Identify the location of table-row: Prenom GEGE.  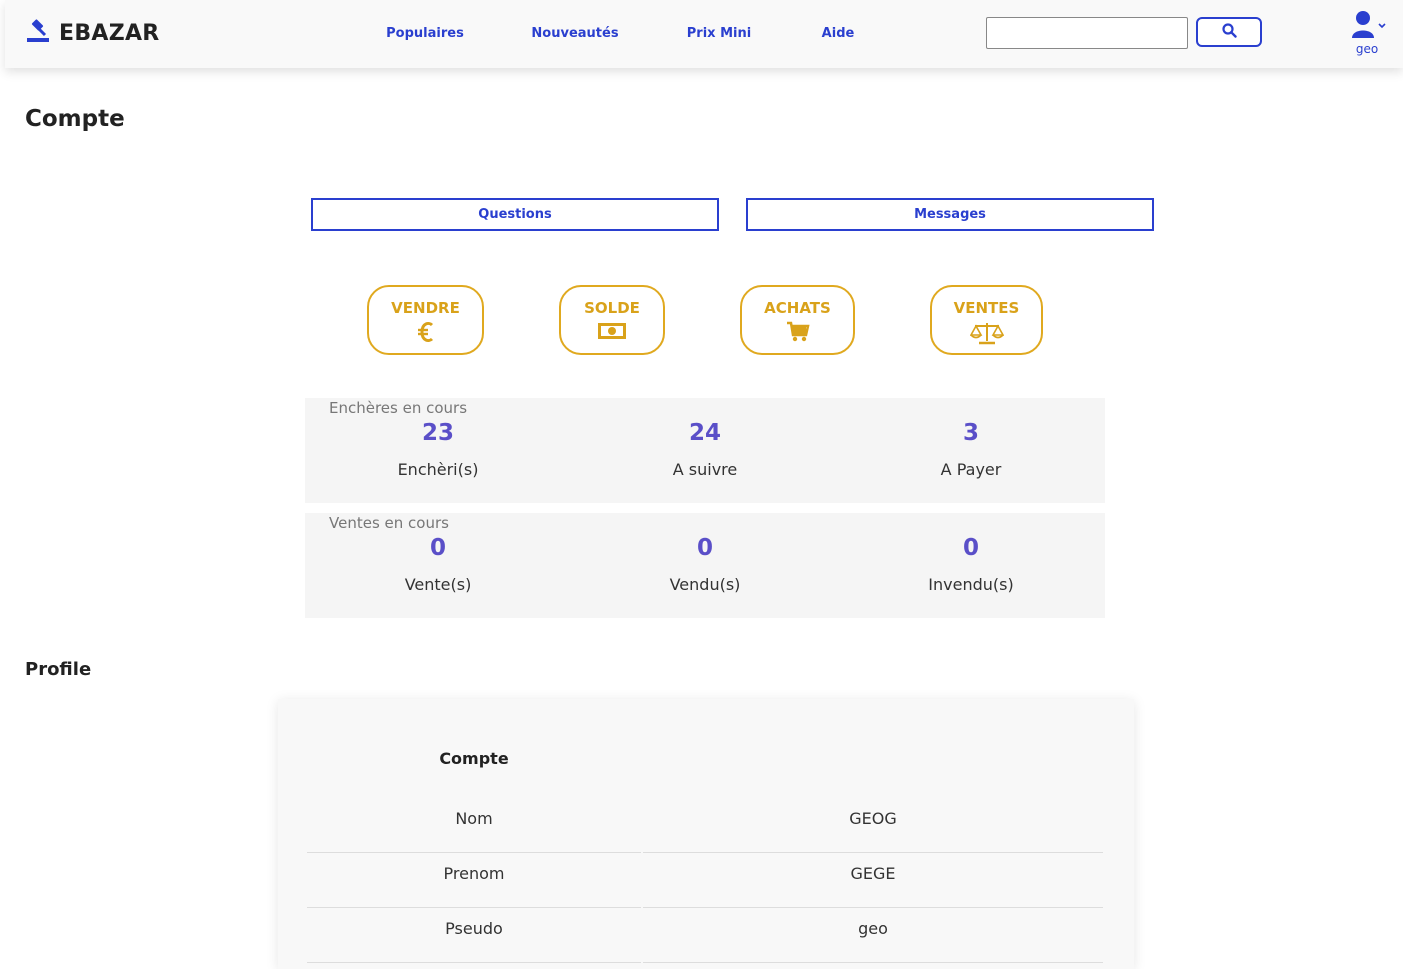
(705, 881).